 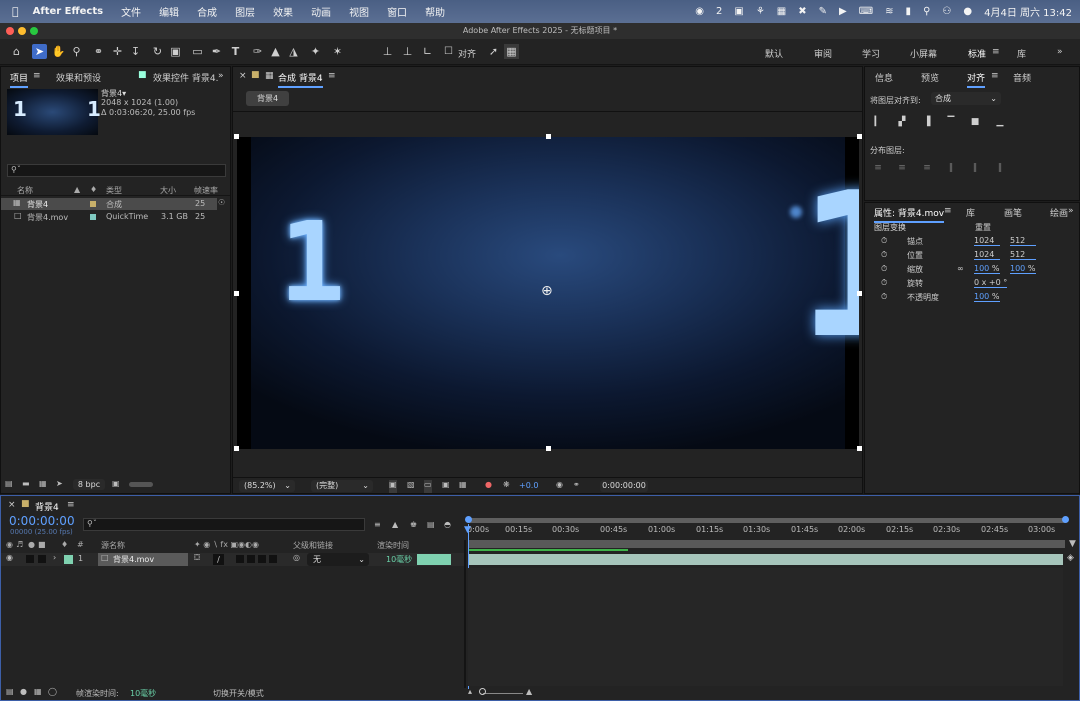 What do you see at coordinates (503, 693) in the screenshot?
I see `timeline-zoom-slider` at bounding box center [503, 693].